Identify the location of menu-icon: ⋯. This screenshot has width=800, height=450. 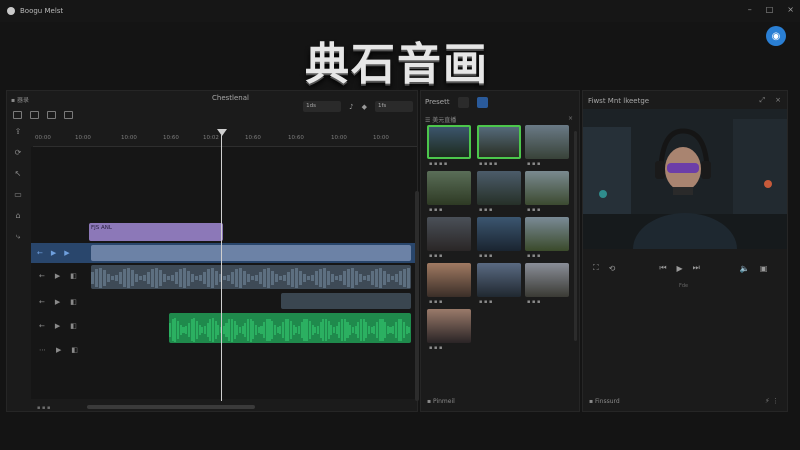
(42, 350).